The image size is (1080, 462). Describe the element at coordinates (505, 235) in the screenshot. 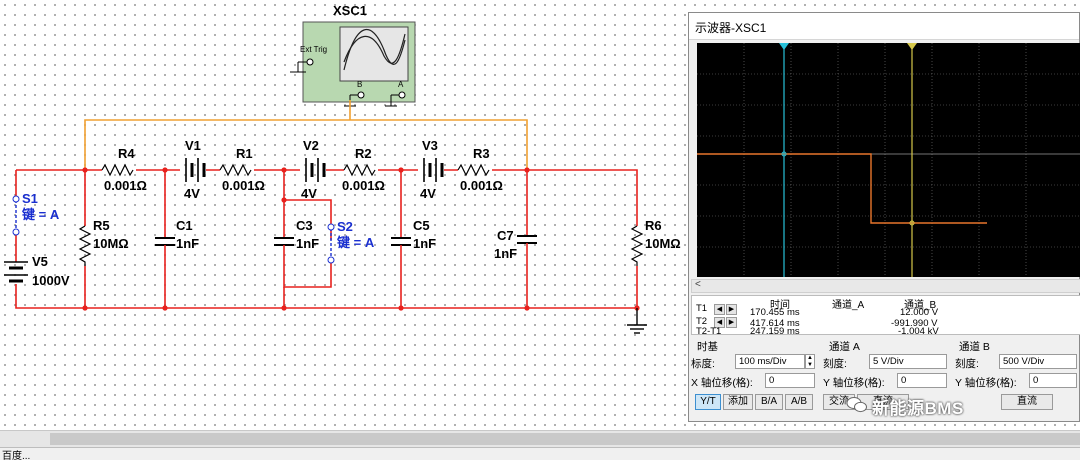

I see `c7-label: C7` at that location.